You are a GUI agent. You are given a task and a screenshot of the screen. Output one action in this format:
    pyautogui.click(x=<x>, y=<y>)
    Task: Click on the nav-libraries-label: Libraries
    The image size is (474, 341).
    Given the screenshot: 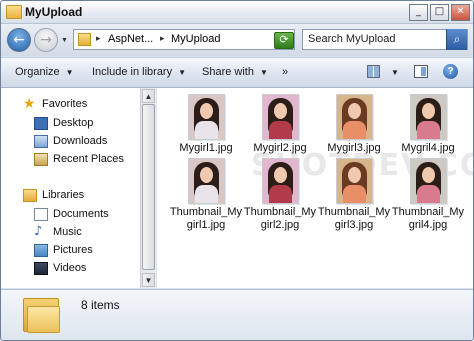 What is the action you would take?
    pyautogui.click(x=63, y=195)
    